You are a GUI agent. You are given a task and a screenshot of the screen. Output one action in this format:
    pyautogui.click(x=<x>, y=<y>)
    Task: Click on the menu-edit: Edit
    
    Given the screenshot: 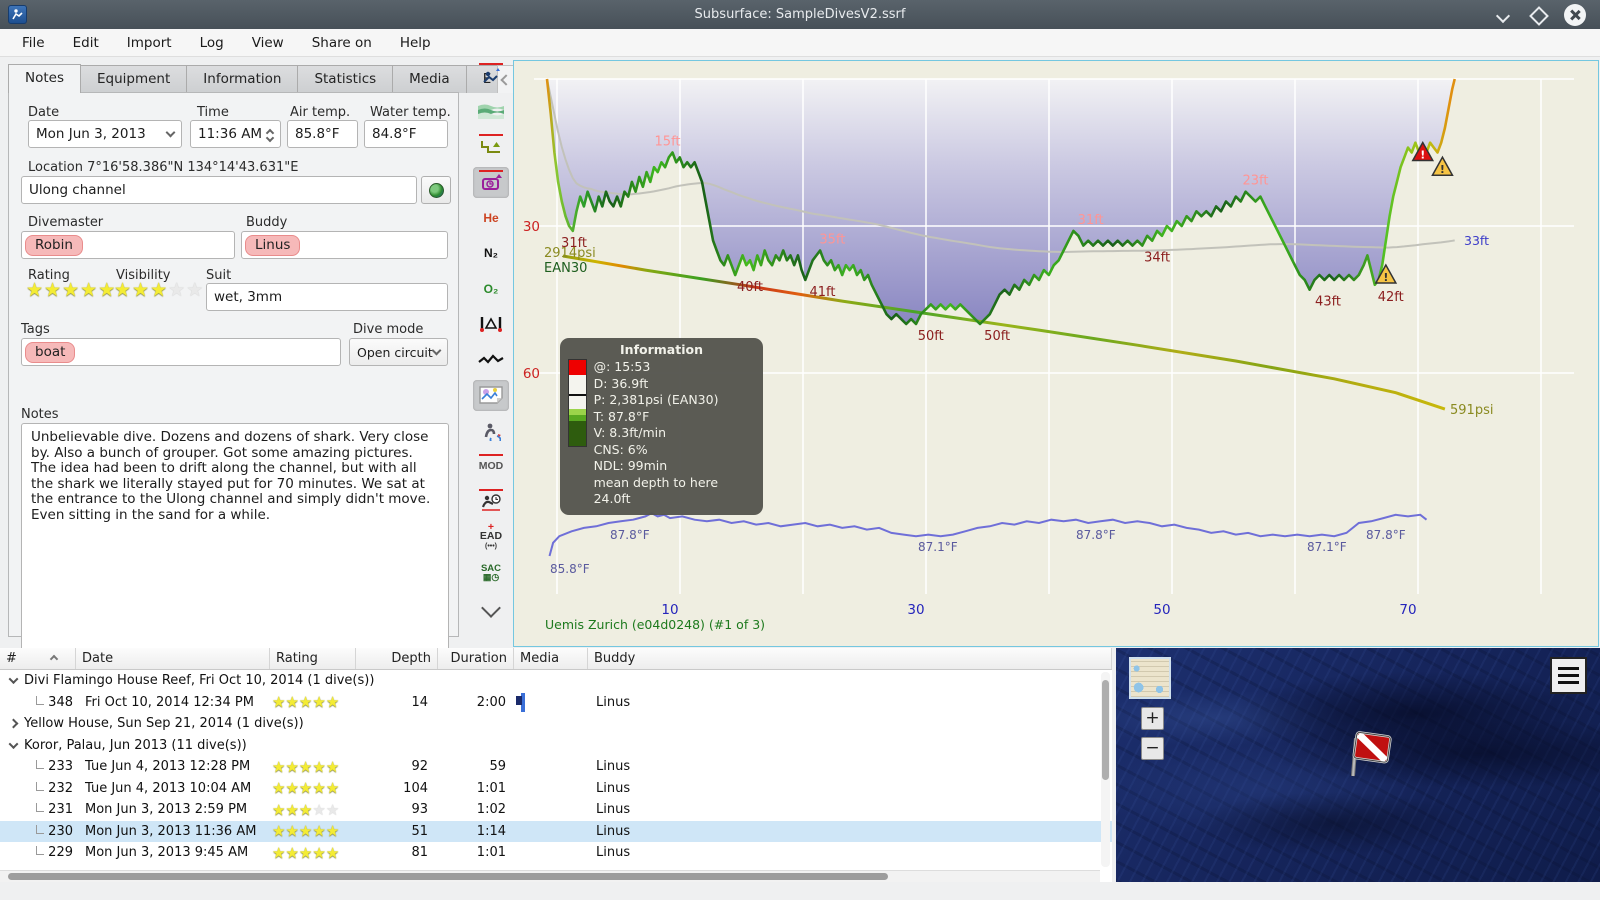 What is the action you would take?
    pyautogui.click(x=86, y=43)
    